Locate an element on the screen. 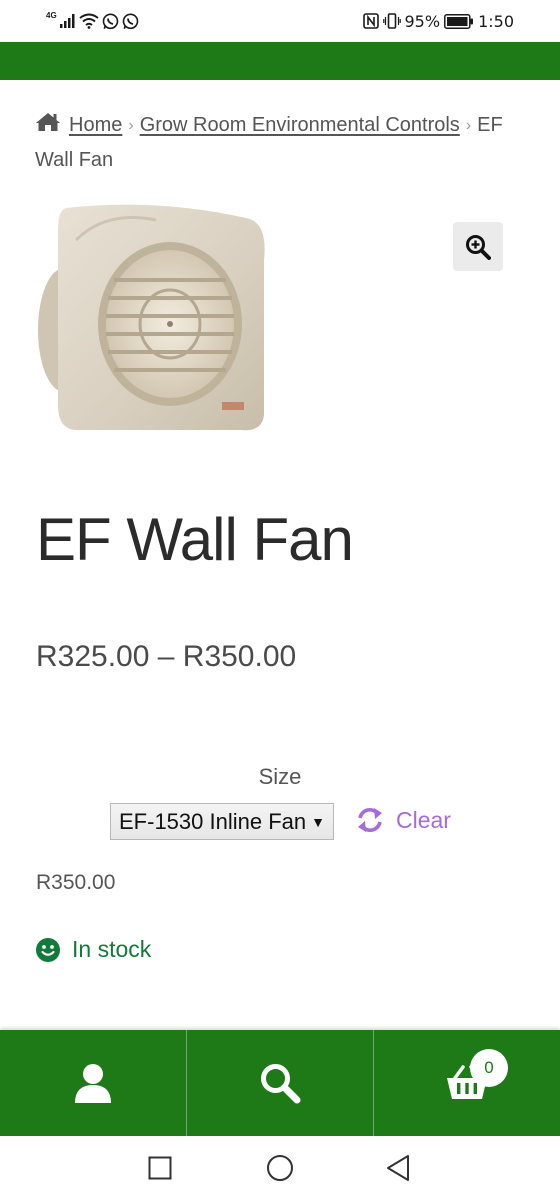 Image resolution: width=560 pixels, height=1200 pixels. battery-percent: 95% is located at coordinates (422, 21).